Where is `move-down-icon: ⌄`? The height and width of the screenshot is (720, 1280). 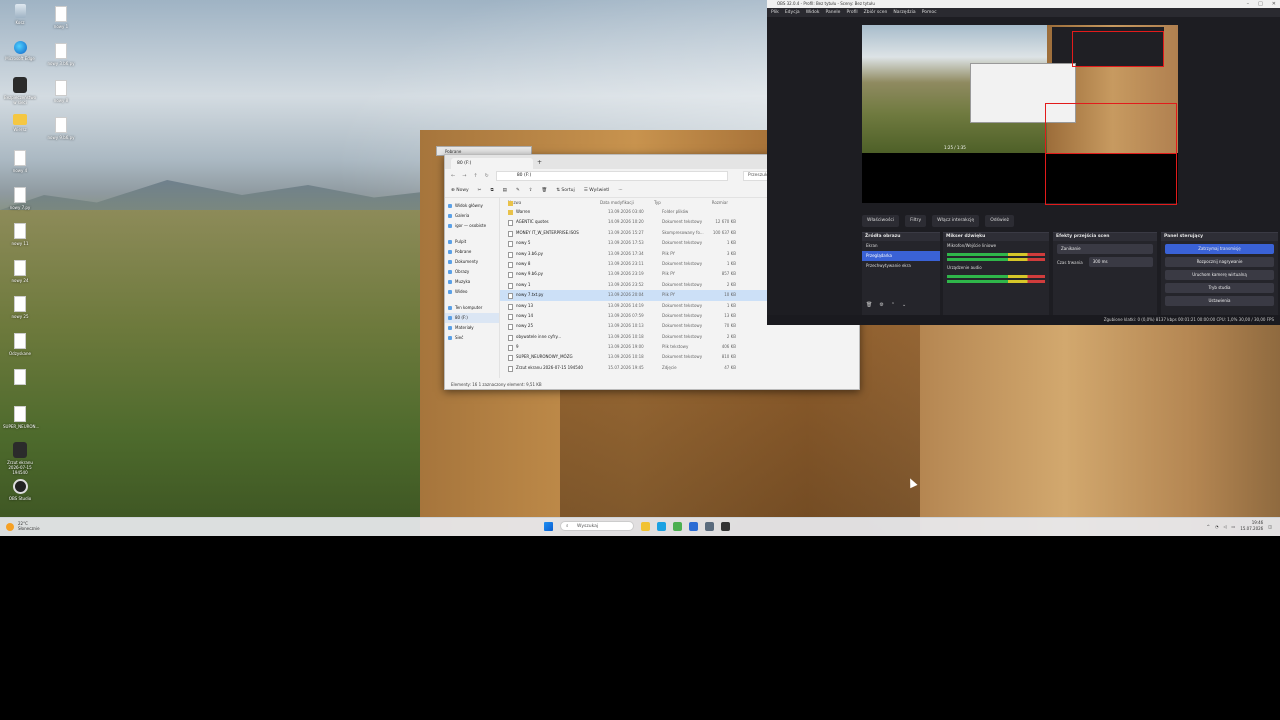 move-down-icon: ⌄ is located at coordinates (904, 305).